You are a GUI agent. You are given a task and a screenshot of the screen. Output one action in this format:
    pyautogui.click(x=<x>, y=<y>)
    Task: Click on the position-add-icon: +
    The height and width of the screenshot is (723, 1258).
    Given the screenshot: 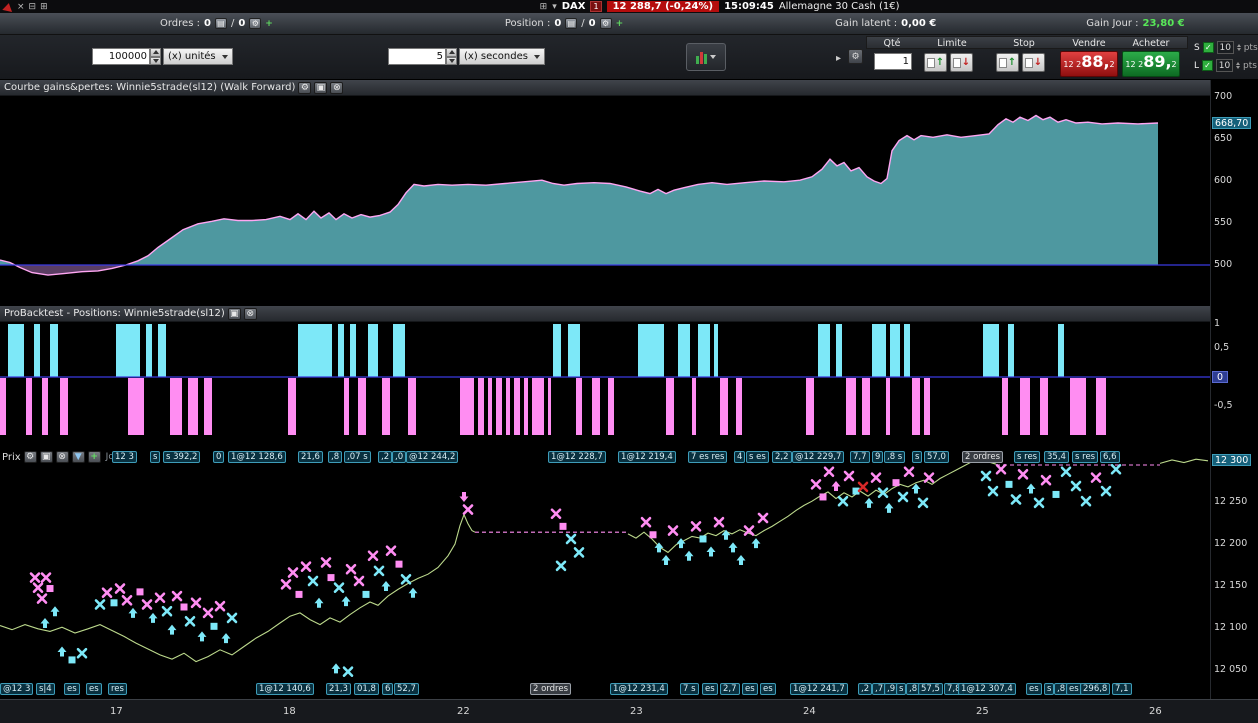 What is the action you would take?
    pyautogui.click(x=620, y=24)
    